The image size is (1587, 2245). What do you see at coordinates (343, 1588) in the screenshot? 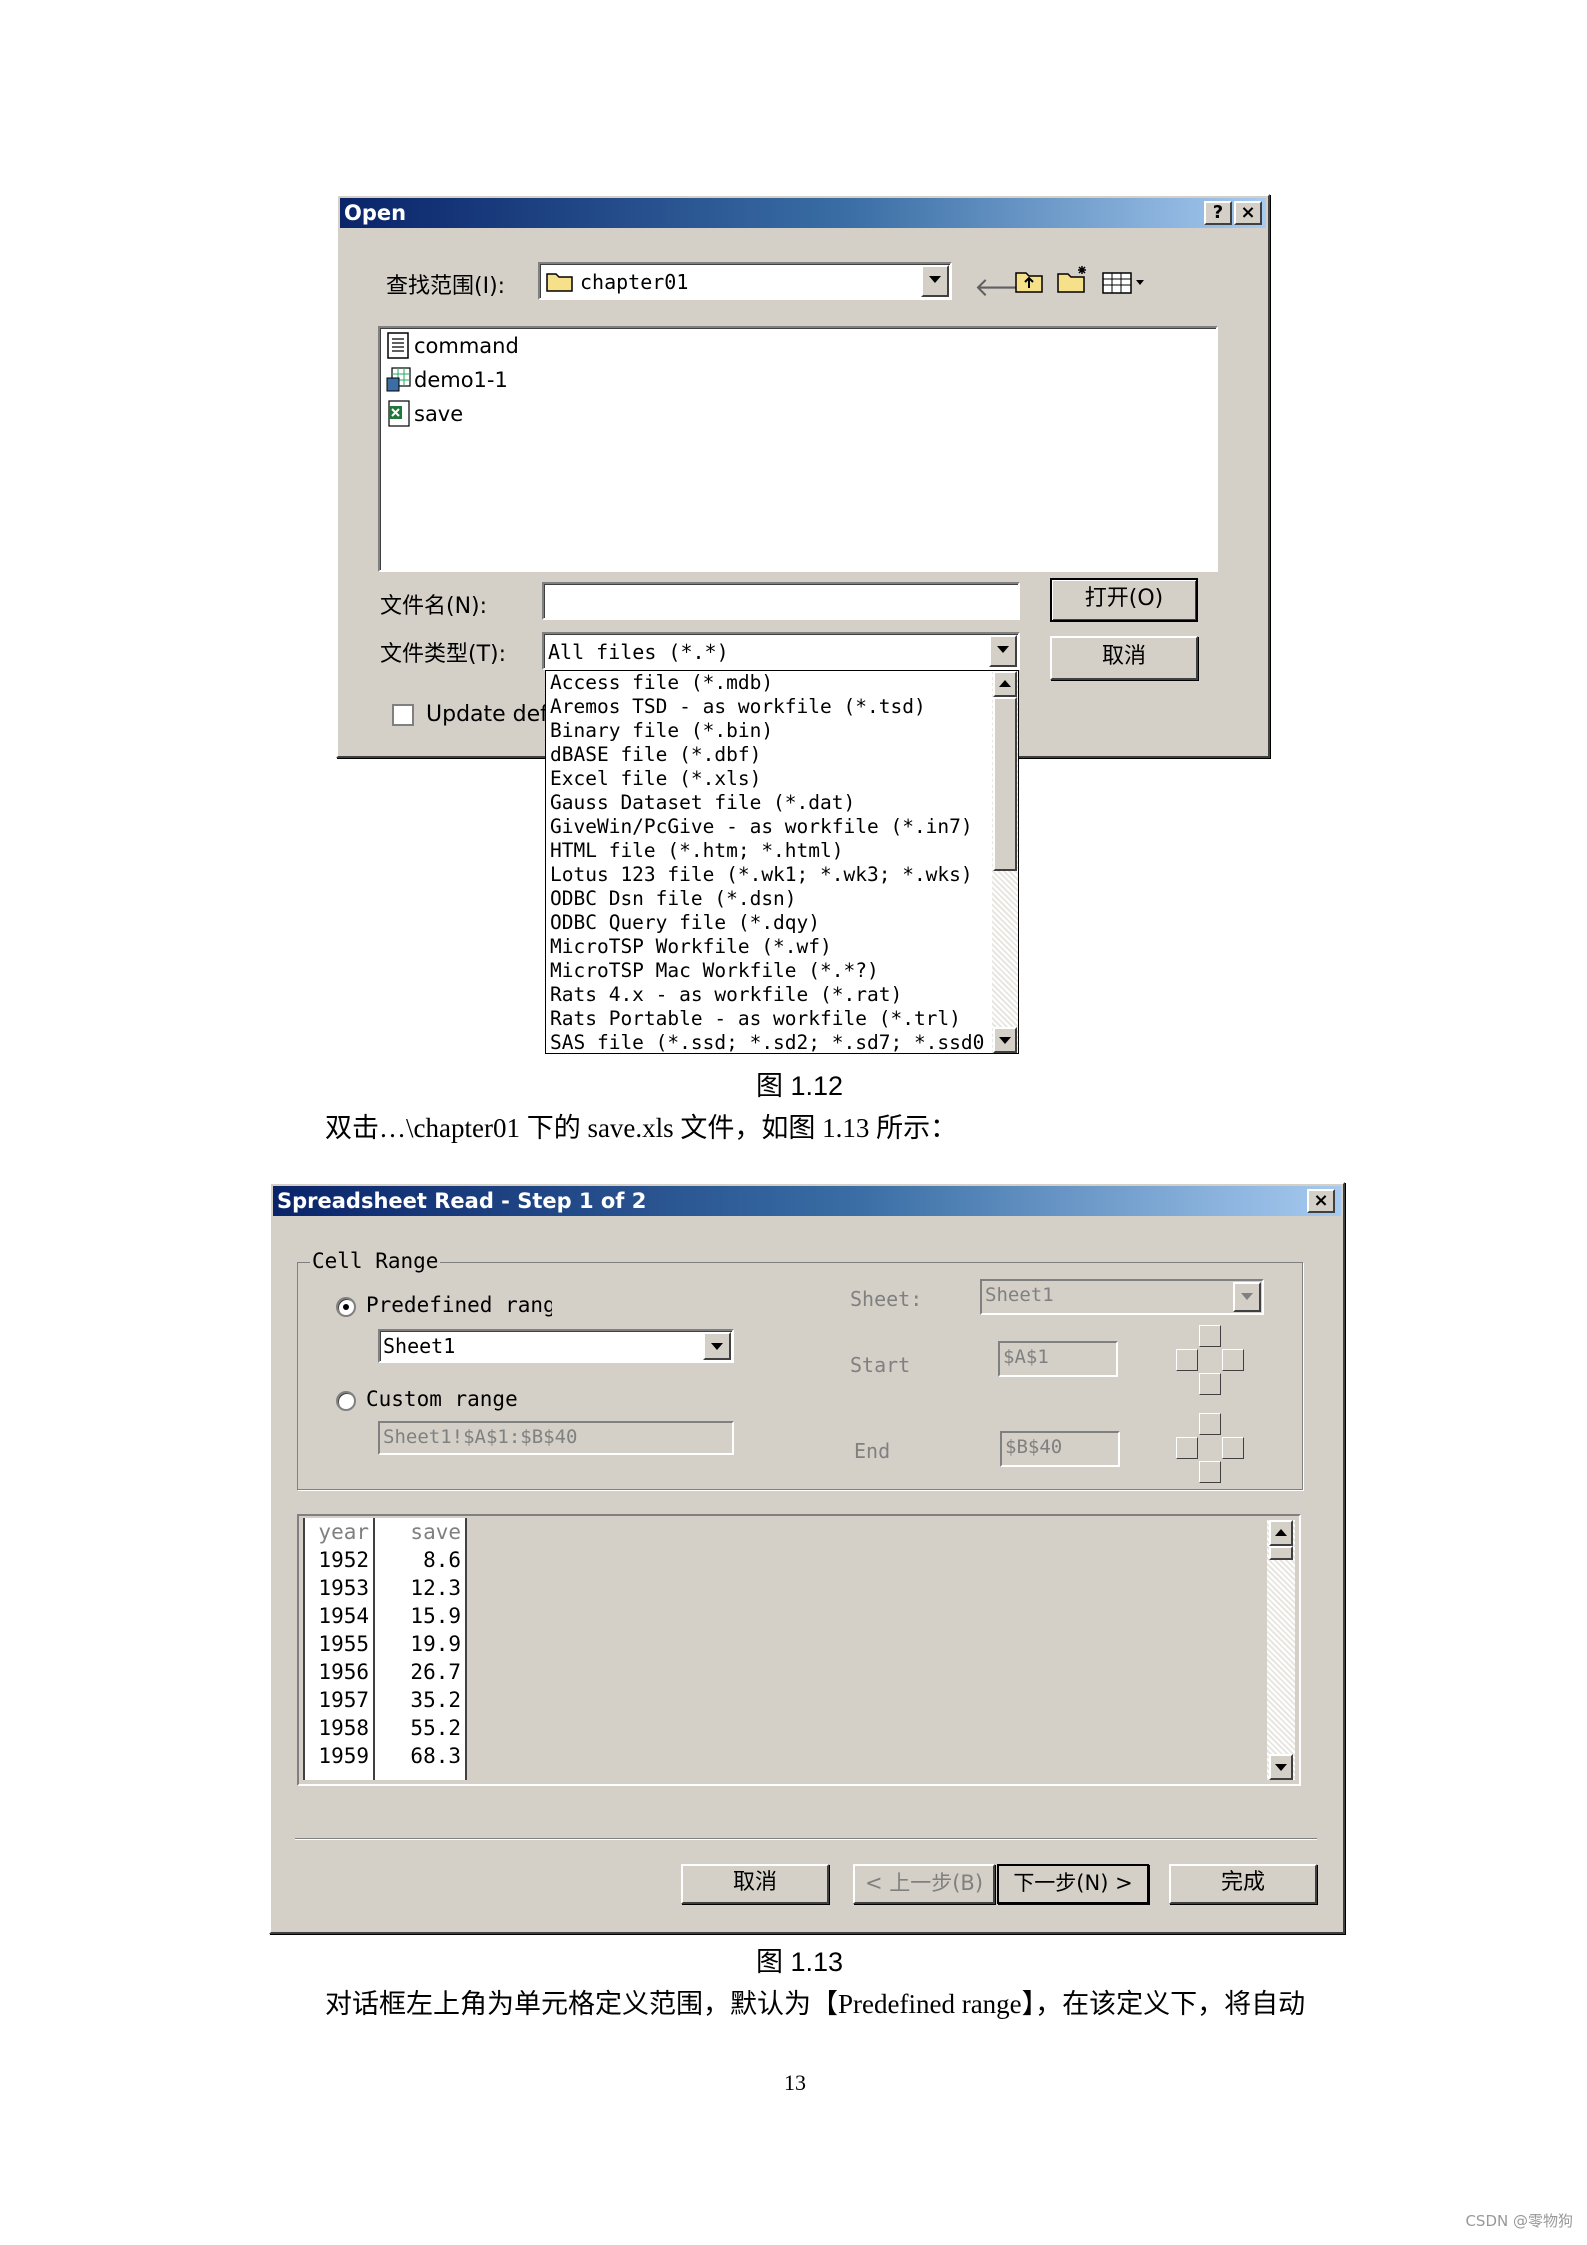
I see `table-cell: 1953` at bounding box center [343, 1588].